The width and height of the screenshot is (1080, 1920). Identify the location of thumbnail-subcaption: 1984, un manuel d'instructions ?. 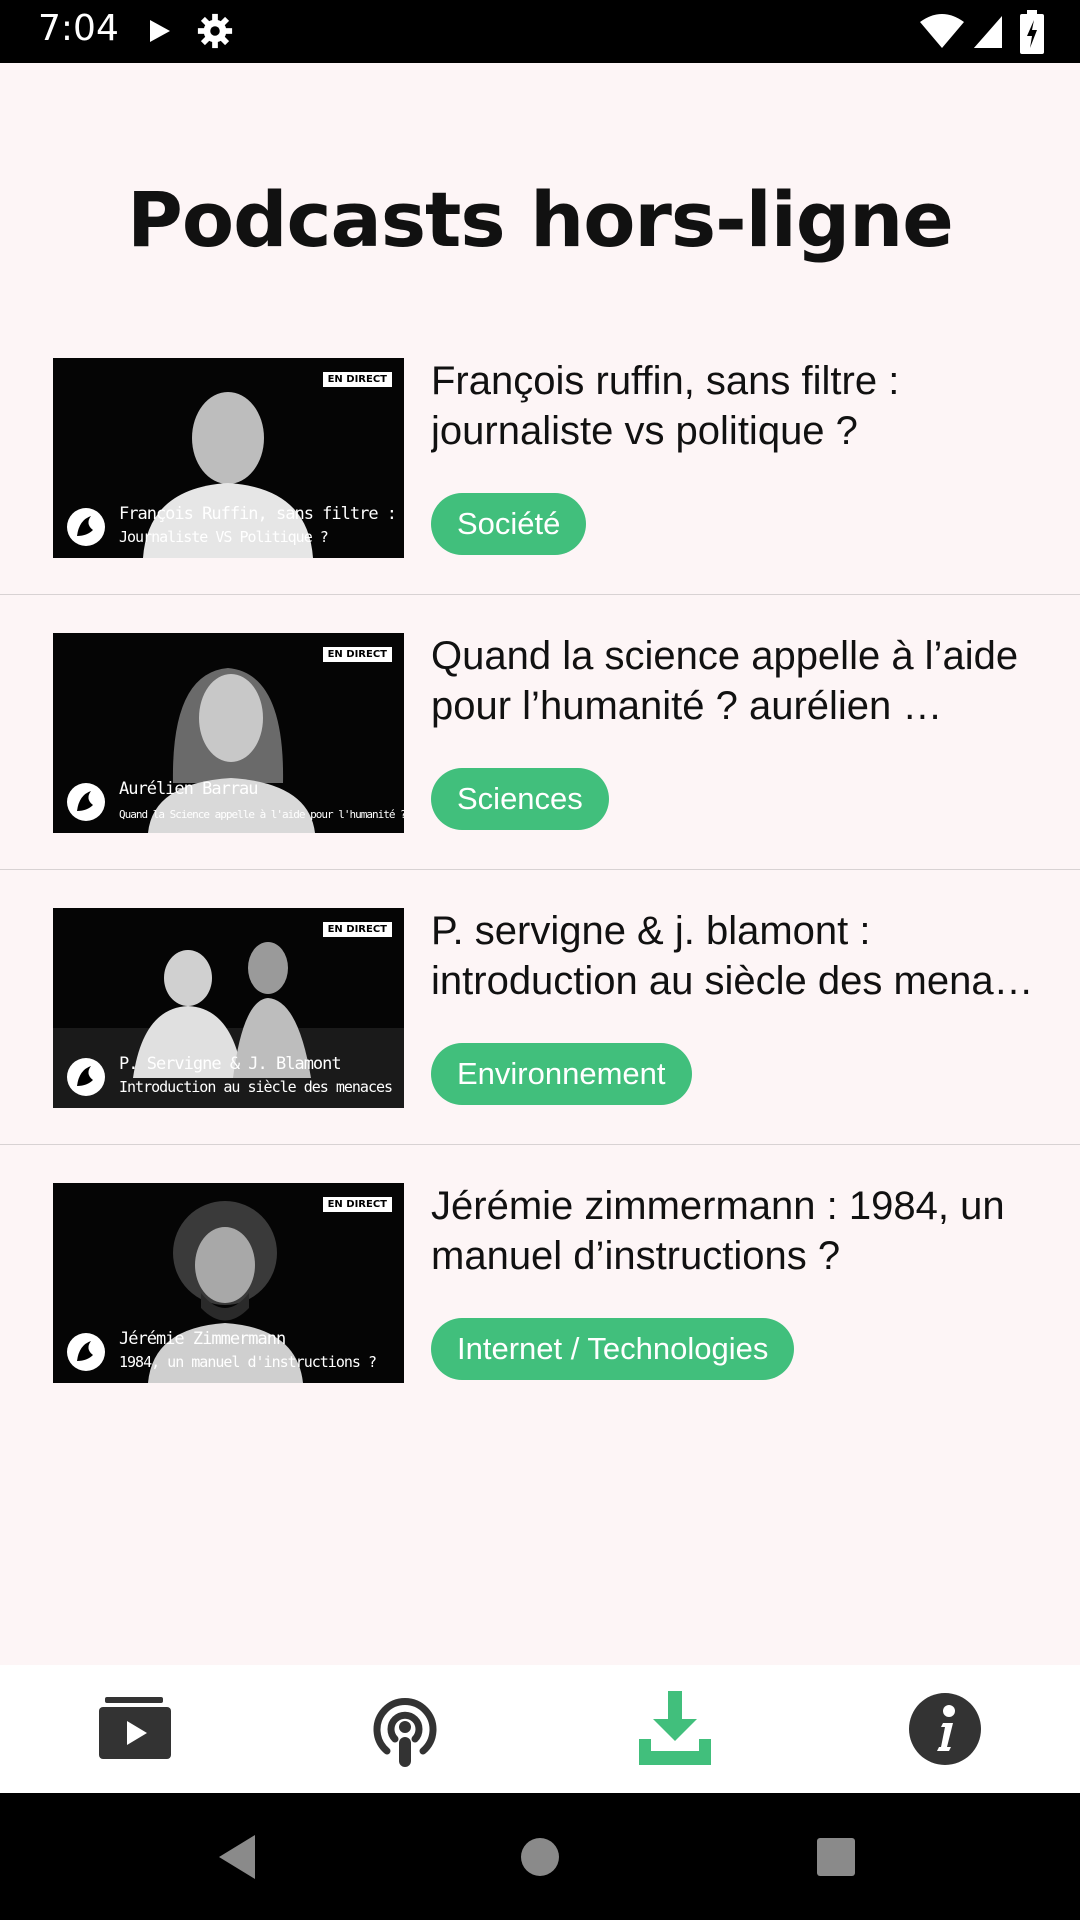
(248, 1362).